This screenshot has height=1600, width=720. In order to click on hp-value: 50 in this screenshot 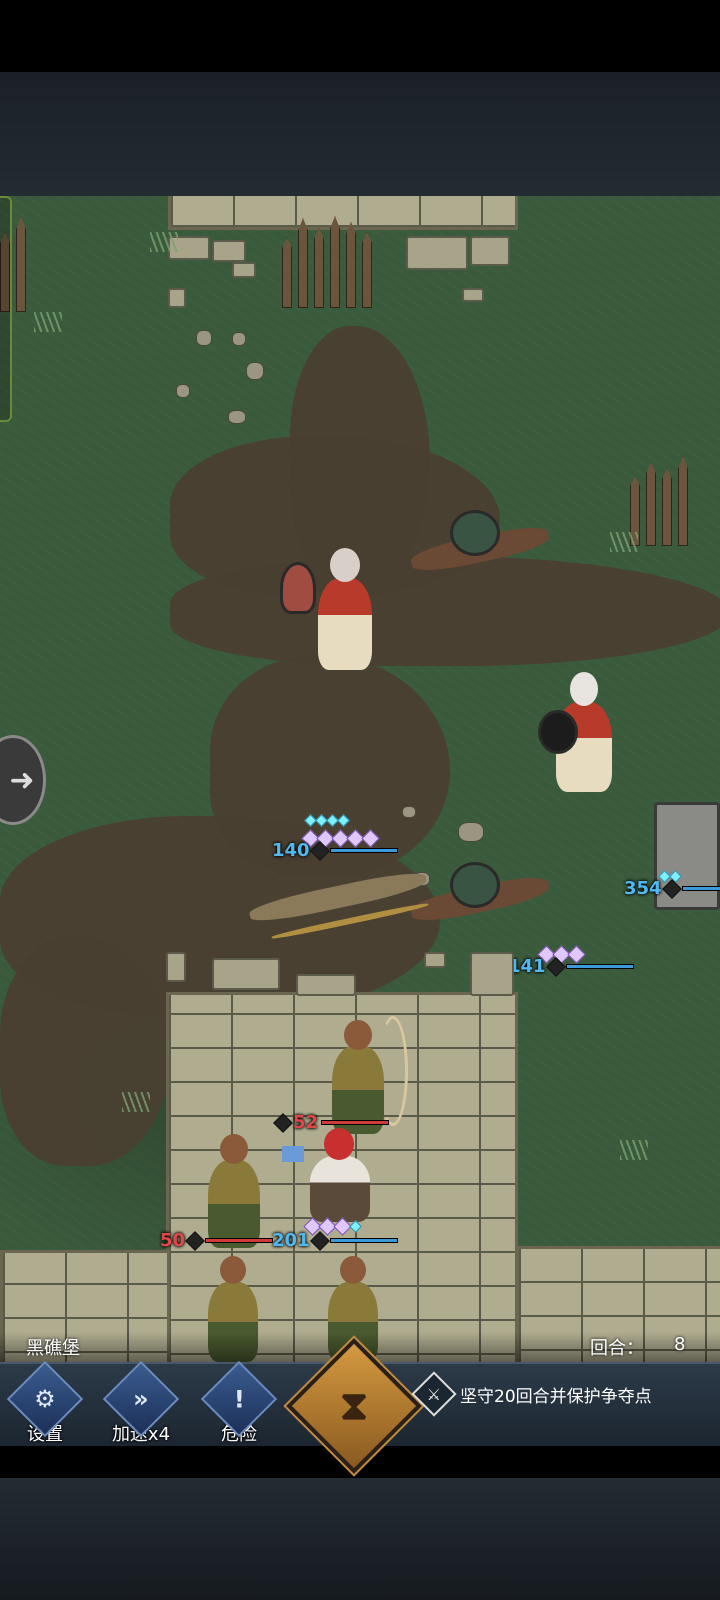, I will do `click(173, 1240)`.